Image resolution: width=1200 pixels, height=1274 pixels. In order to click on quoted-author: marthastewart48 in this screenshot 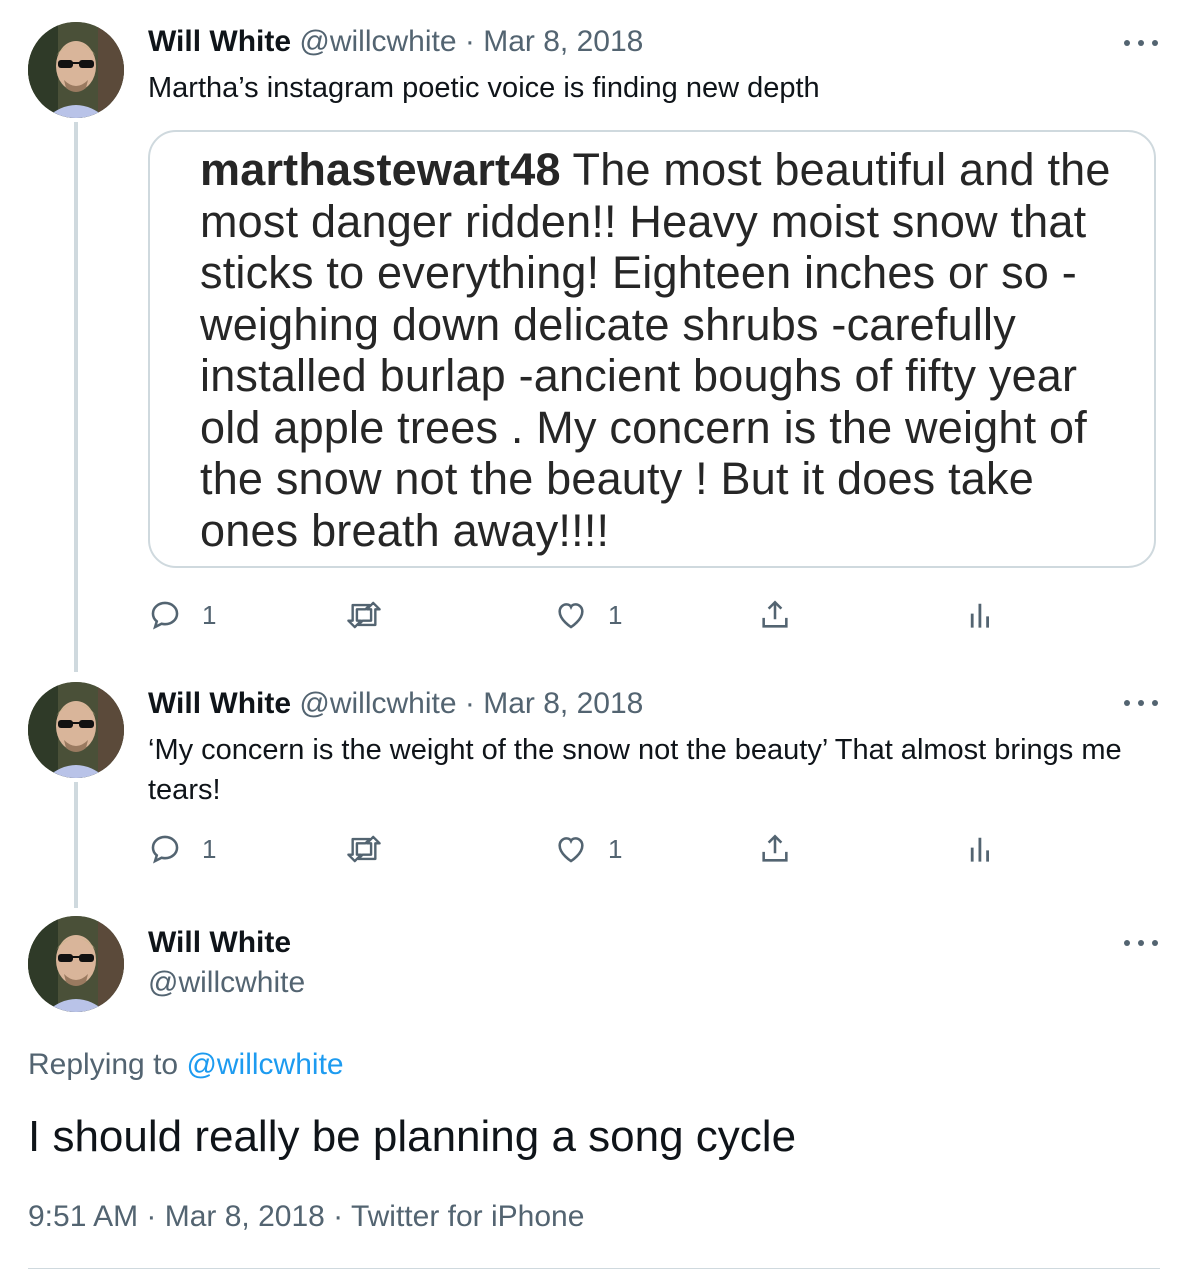, I will do `click(380, 169)`.